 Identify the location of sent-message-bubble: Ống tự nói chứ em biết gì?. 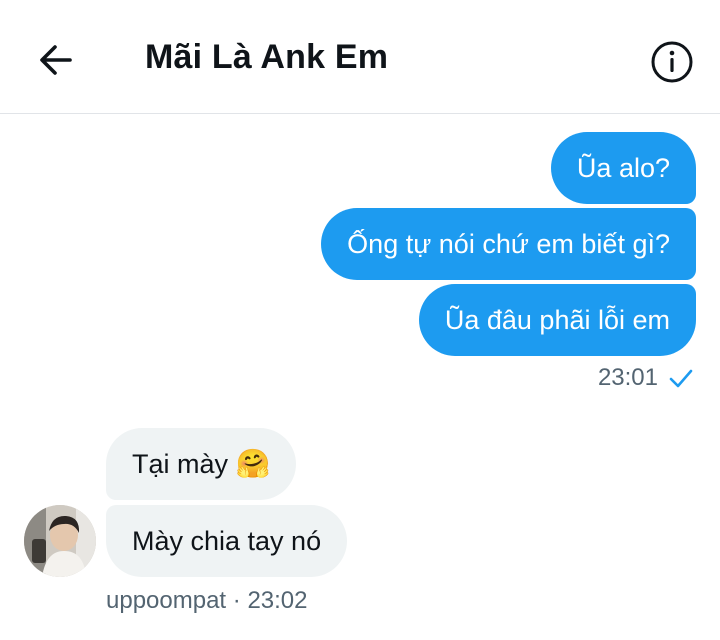
(508, 244).